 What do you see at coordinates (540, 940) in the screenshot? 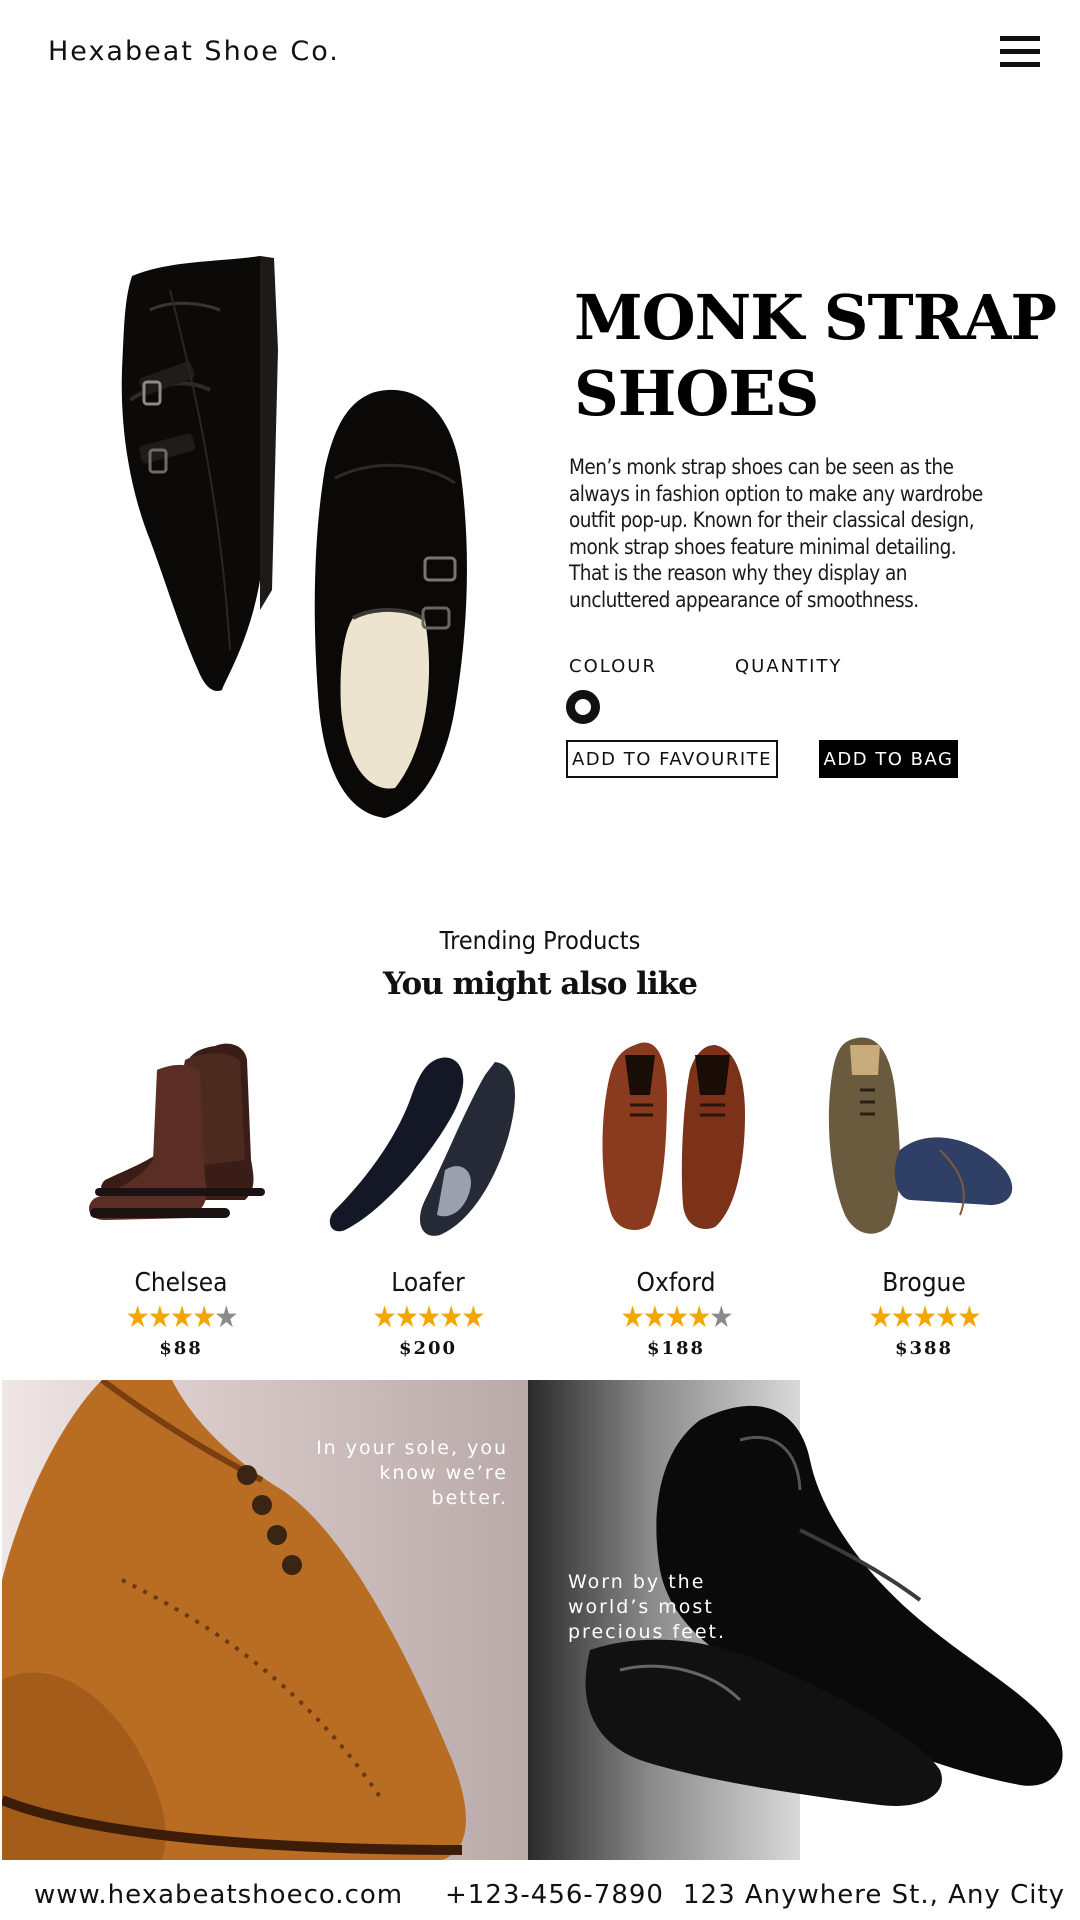
I see `trending-subtitle: Trending Products` at bounding box center [540, 940].